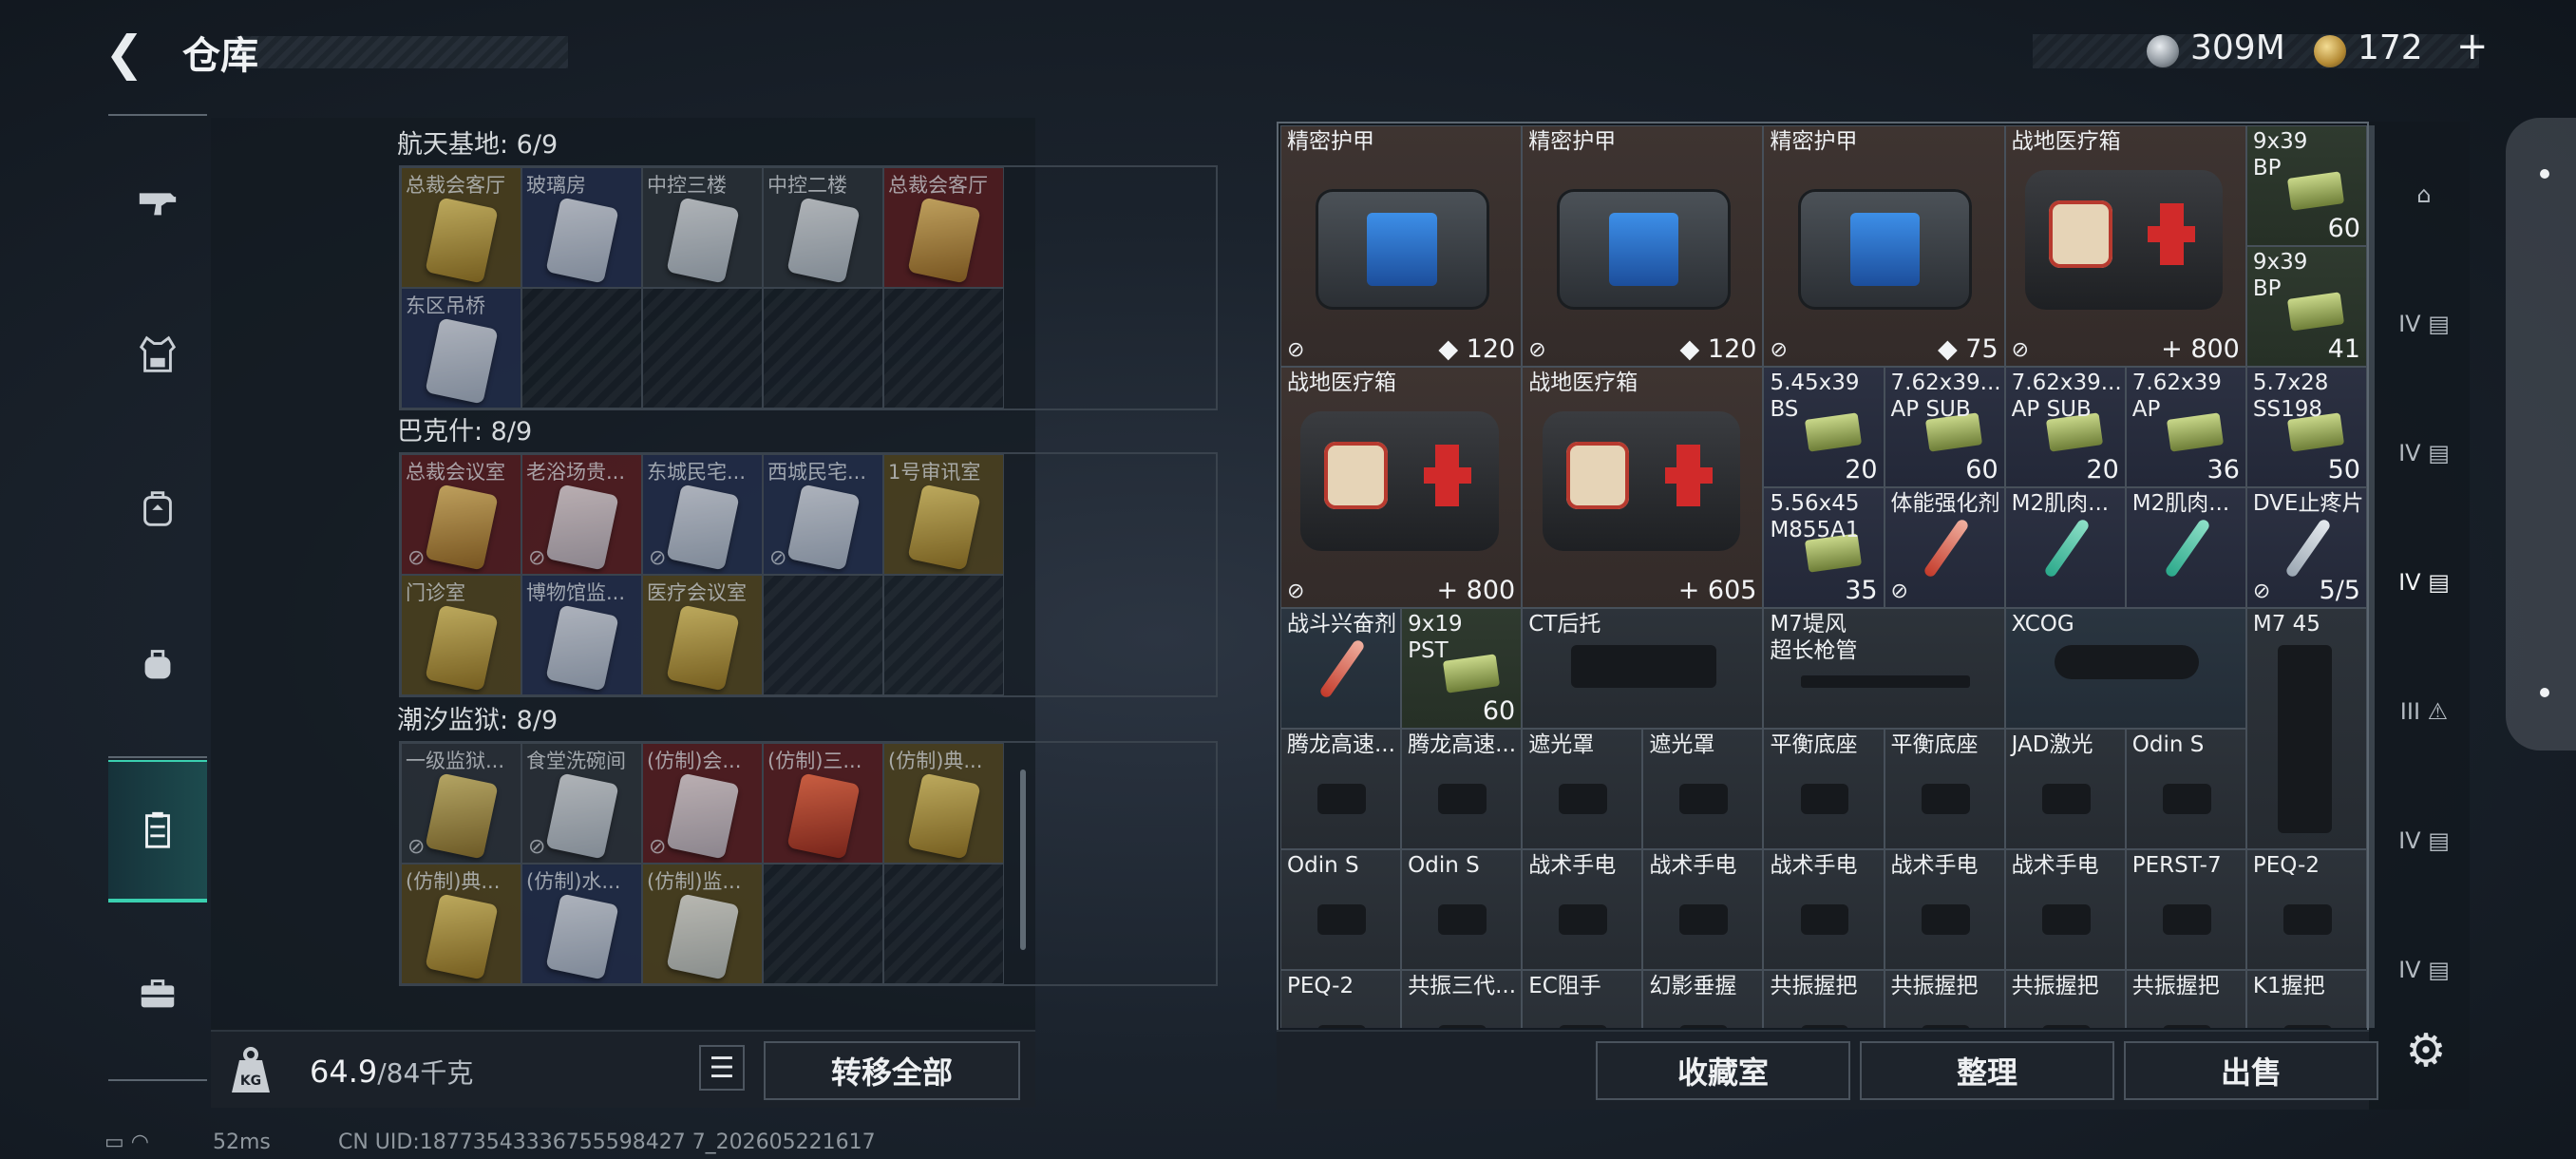 The image size is (2576, 1159). I want to click on key-card: 1号审讯室, so click(943, 514).